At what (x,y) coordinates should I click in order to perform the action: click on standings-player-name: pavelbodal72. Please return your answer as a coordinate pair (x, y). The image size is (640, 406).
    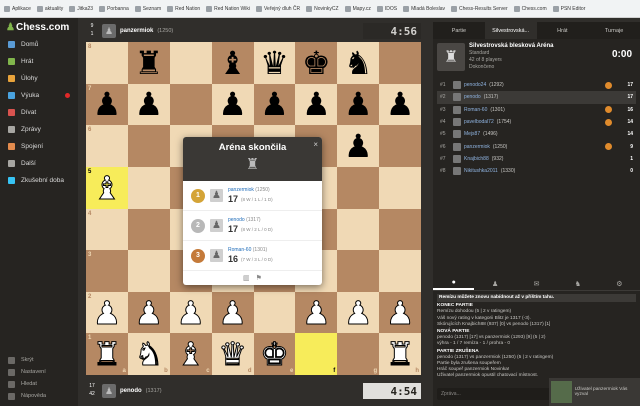
    Looking at the image, I should click on (479, 122).